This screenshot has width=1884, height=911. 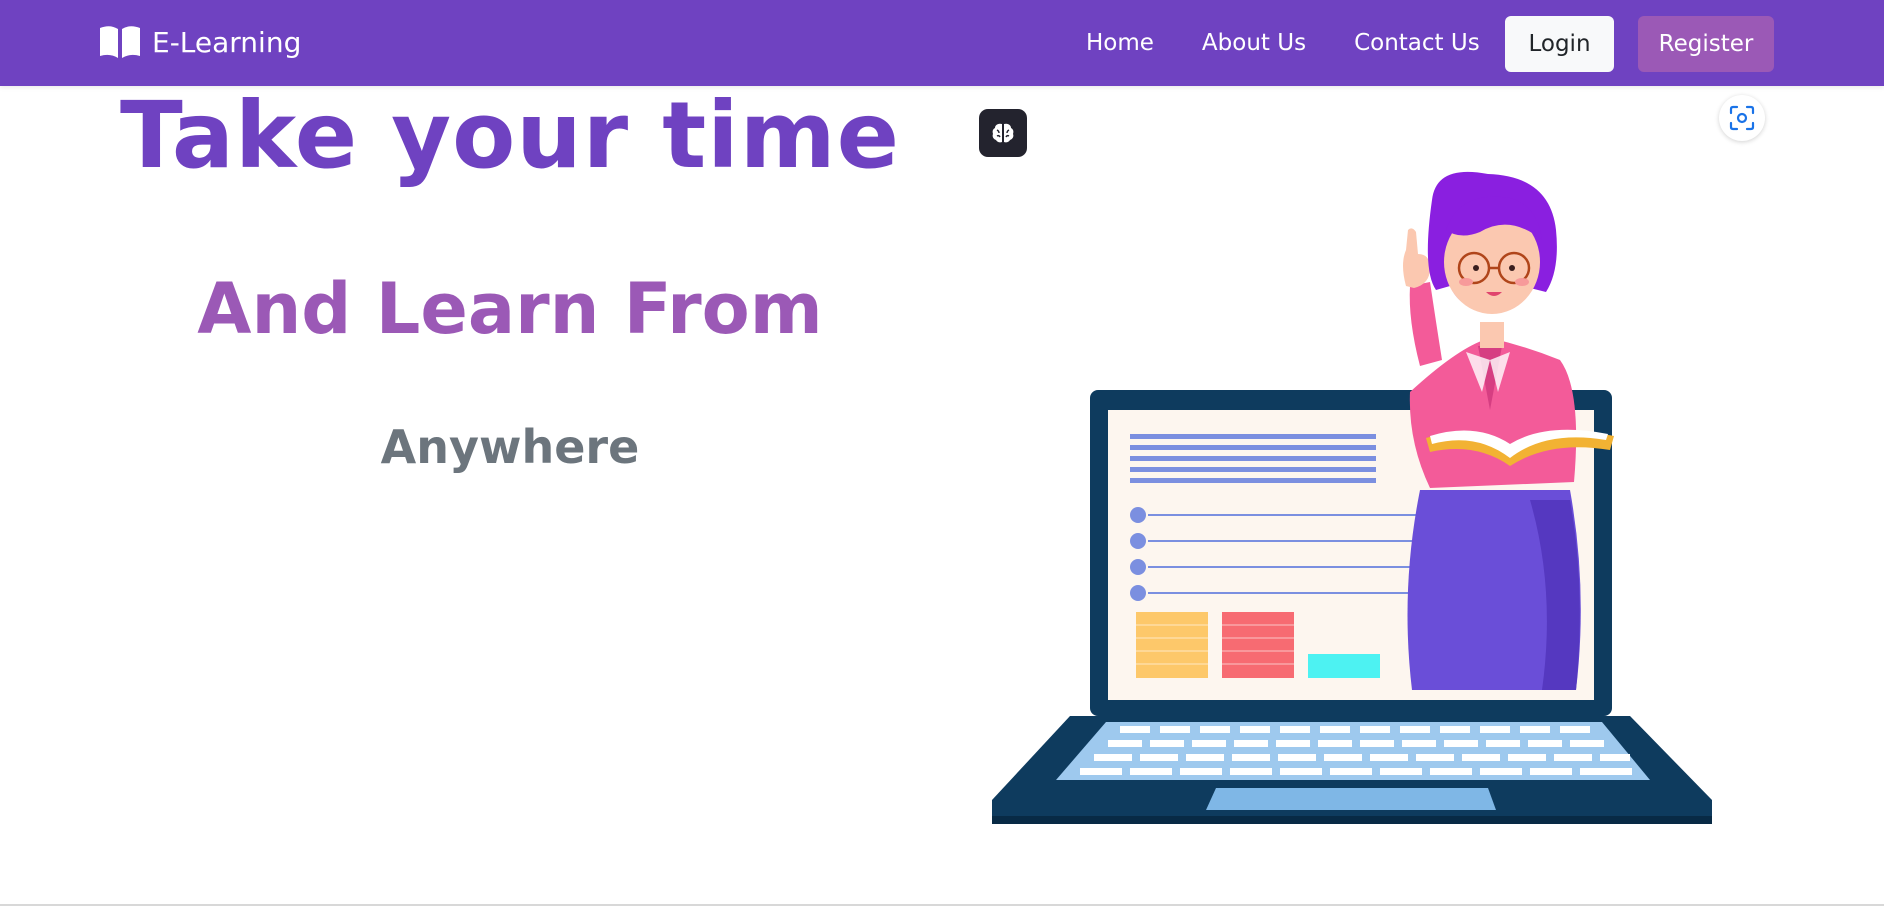 What do you see at coordinates (1351, 799) in the screenshot?
I see `laptop-touchpad` at bounding box center [1351, 799].